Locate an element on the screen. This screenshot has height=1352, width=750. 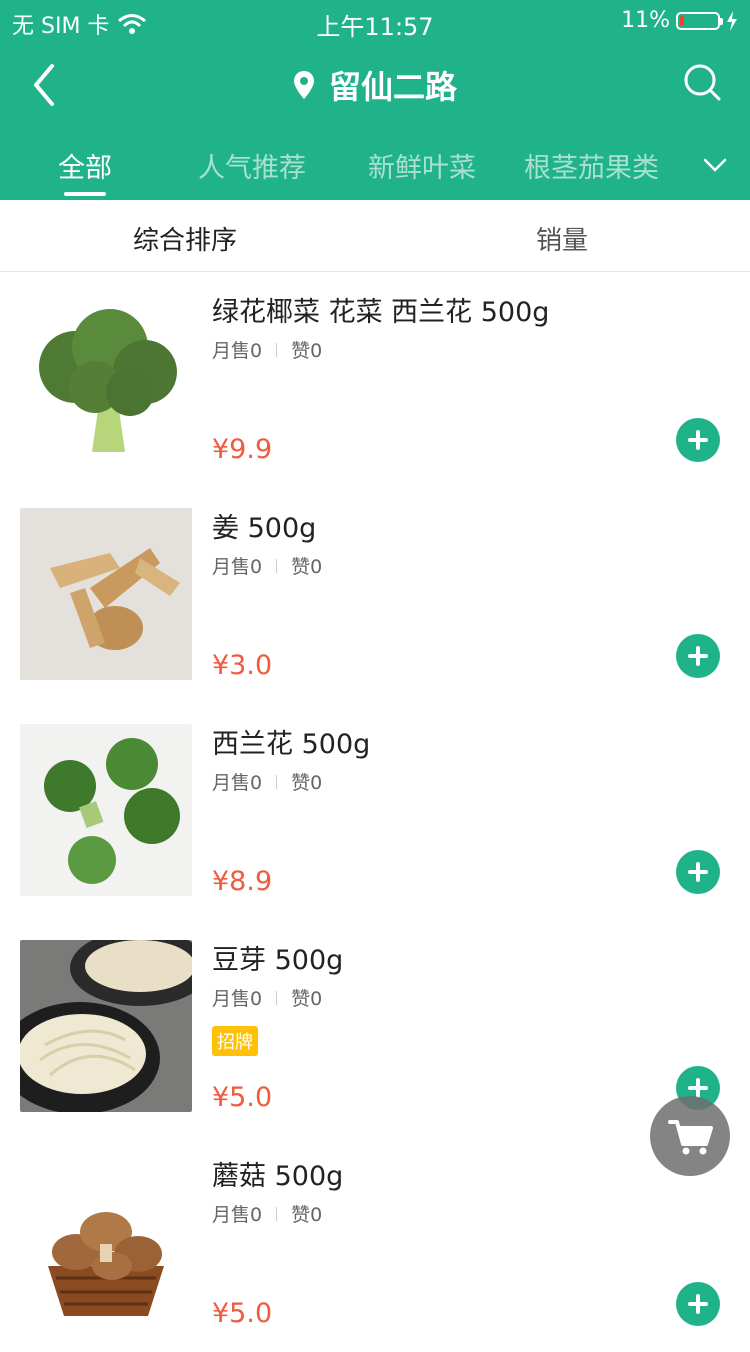
sort-sales-button: 销量 is located at coordinates (562, 238).